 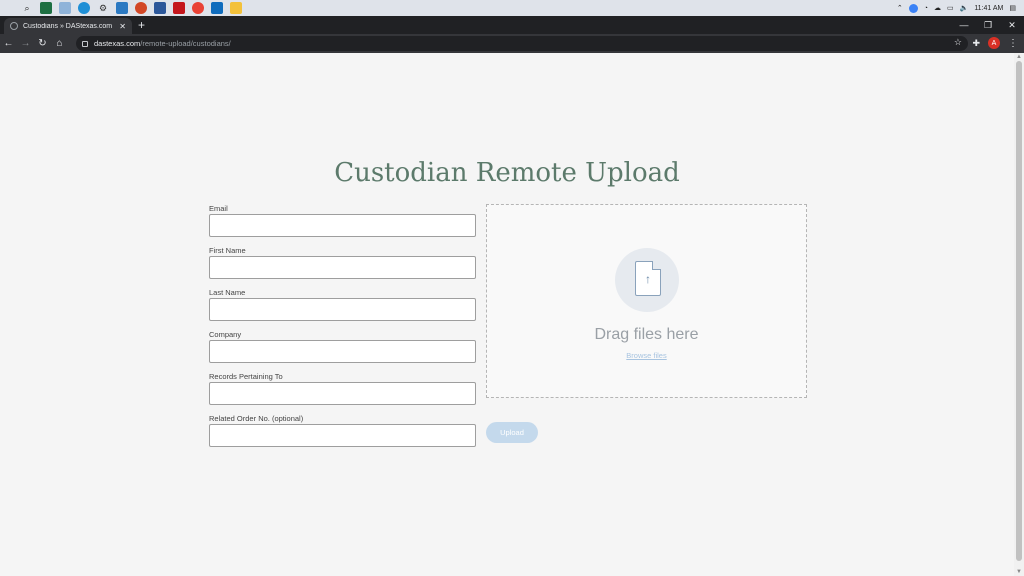 What do you see at coordinates (25, 43) in the screenshot?
I see `forward-icon: →` at bounding box center [25, 43].